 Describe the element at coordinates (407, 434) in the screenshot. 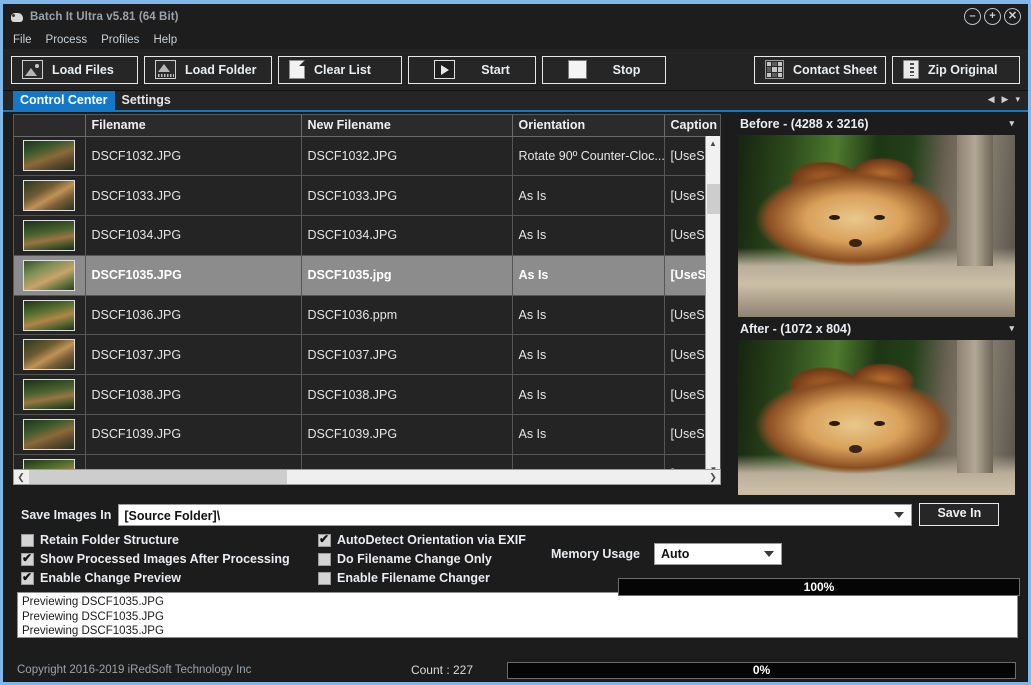

I see `cell-new-filename: DSCF1039.JPG` at that location.